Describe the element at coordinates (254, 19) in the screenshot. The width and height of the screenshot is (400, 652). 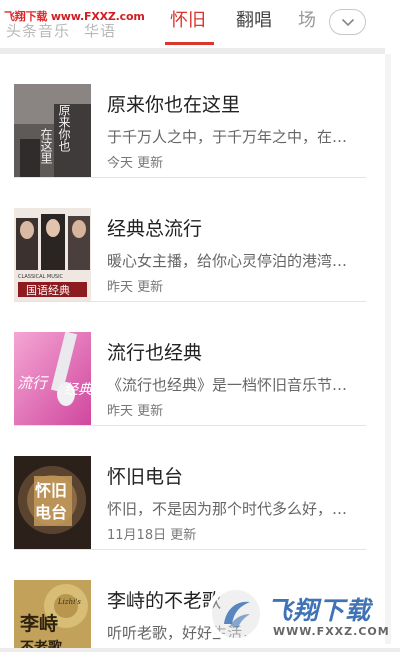
I see `tab-cover-songs: 翻唱` at that location.